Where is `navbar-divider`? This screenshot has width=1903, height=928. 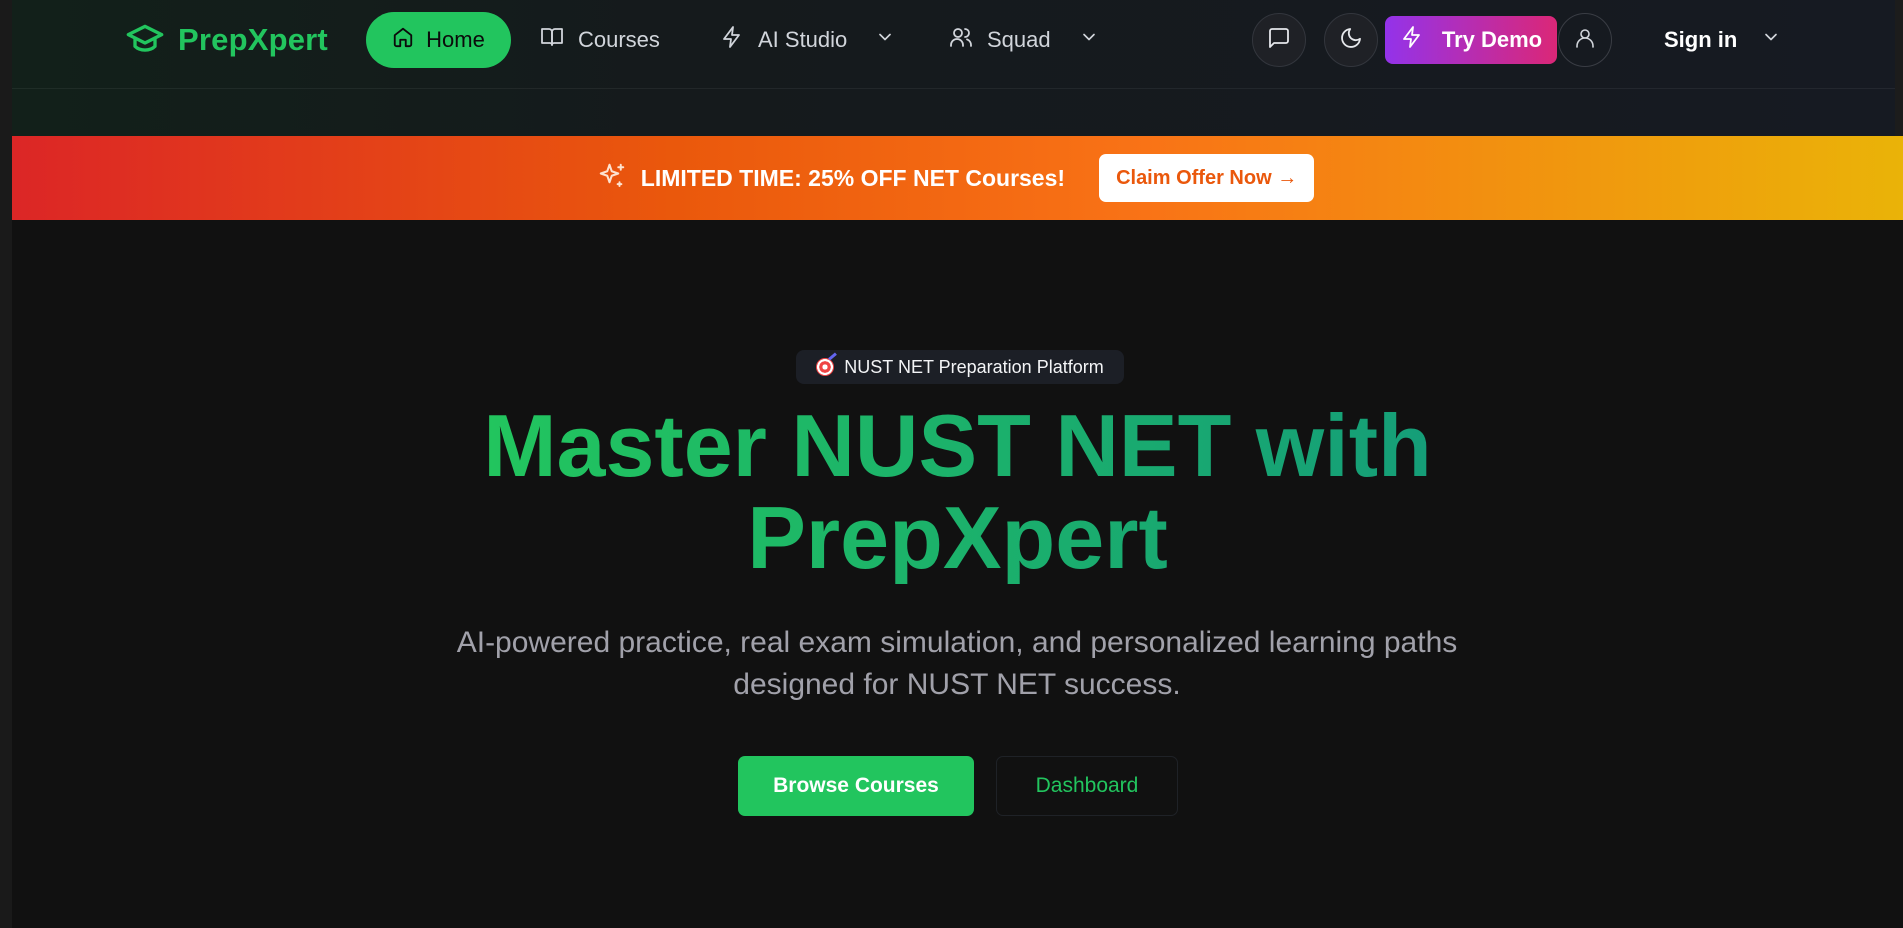 navbar-divider is located at coordinates (957, 88).